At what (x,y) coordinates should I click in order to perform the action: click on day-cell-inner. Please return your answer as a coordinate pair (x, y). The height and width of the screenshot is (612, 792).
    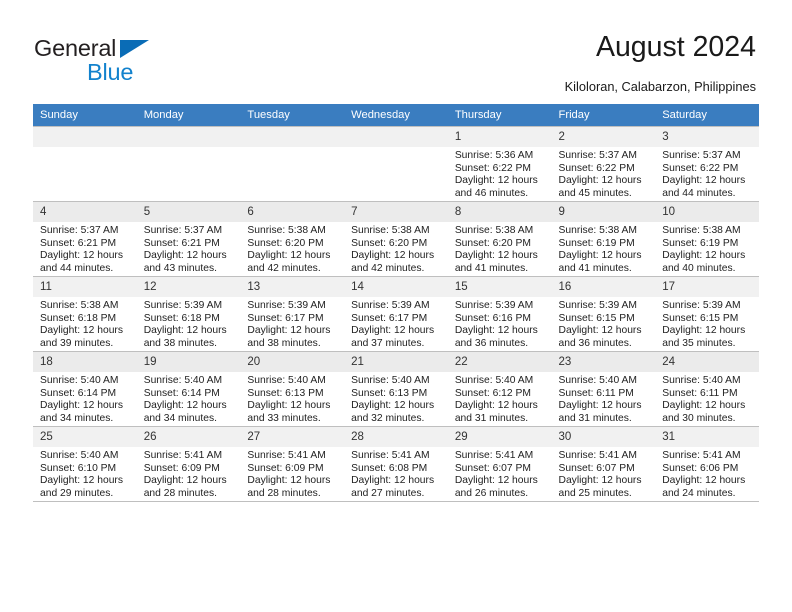
    Looking at the image, I should click on (396, 164).